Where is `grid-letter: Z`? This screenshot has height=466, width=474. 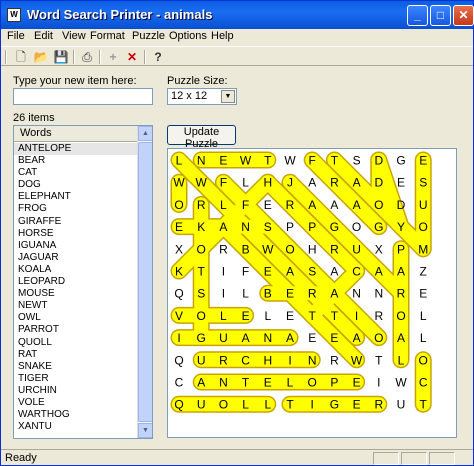 grid-letter: Z is located at coordinates (423, 272).